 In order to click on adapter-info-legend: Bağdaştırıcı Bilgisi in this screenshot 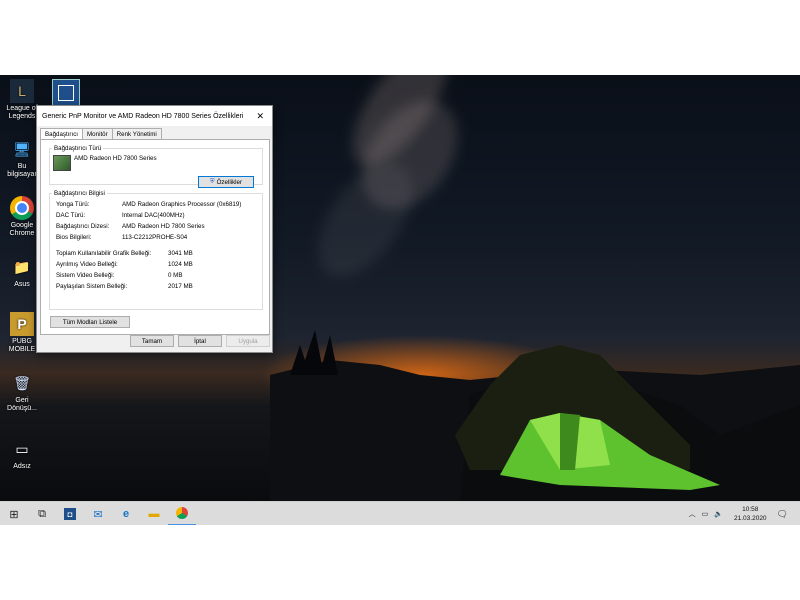, I will do `click(79, 193)`.